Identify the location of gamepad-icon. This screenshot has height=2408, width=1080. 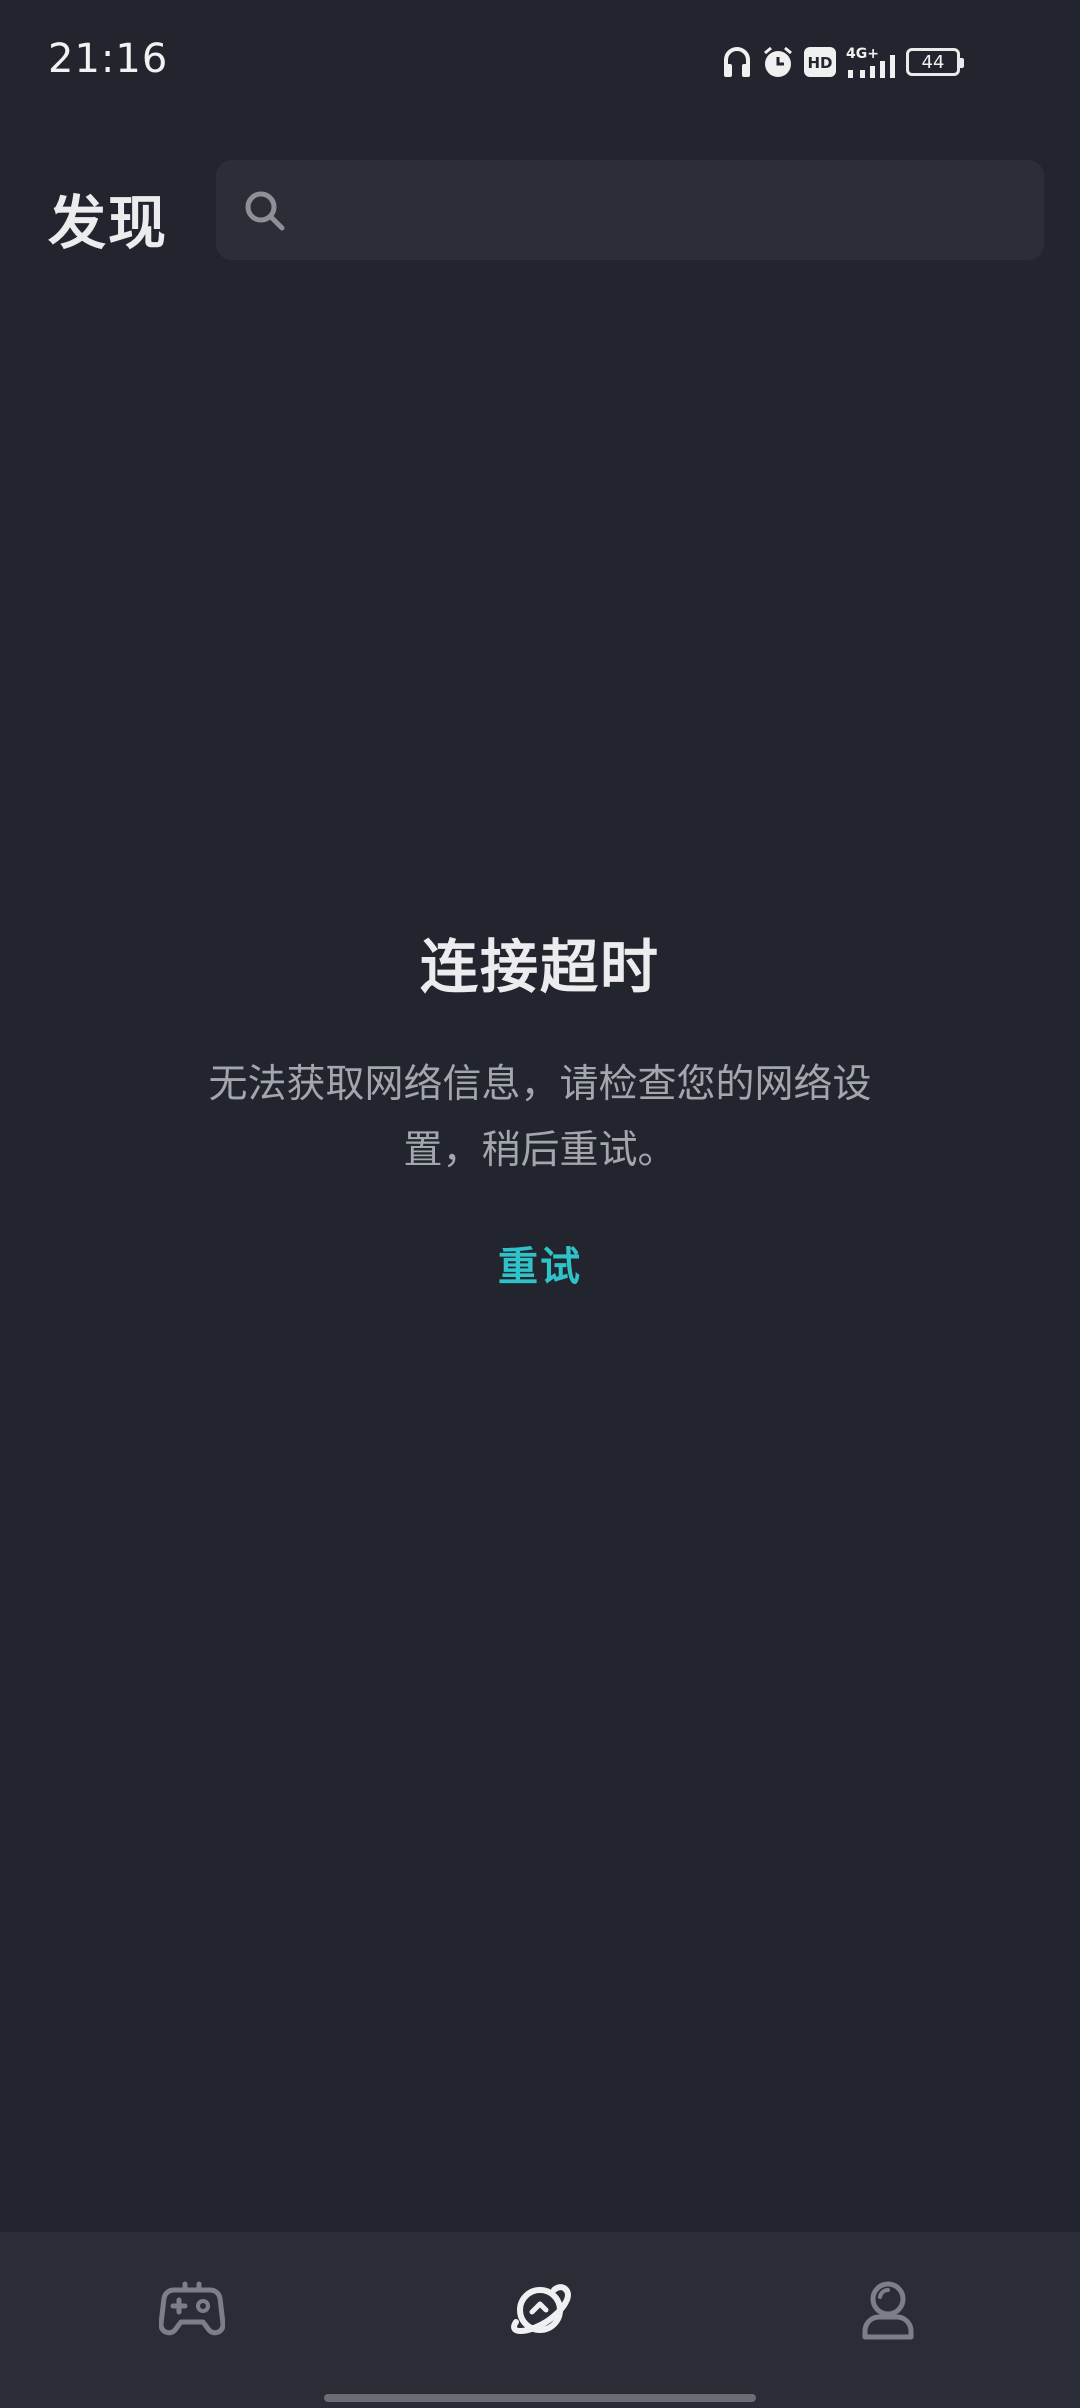
(192, 2312).